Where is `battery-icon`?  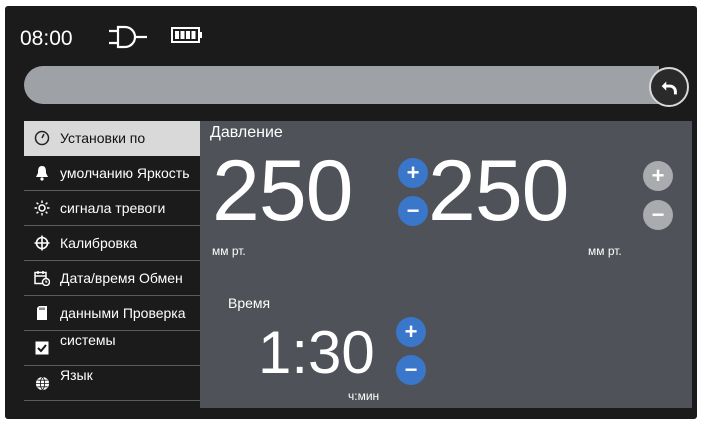 battery-icon is located at coordinates (186, 35).